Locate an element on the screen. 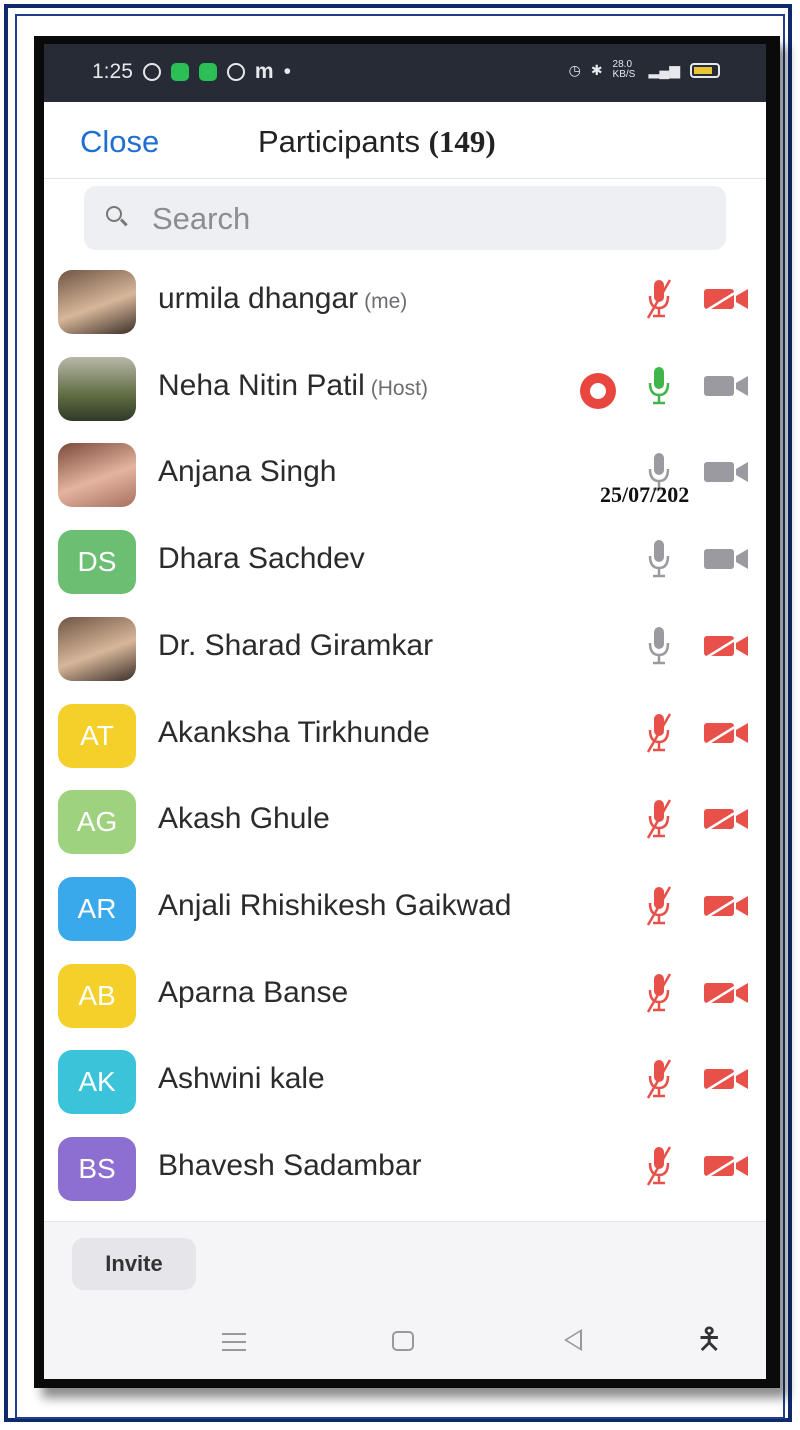  participant-row: Neha Nitin Patil (Host) is located at coordinates (405, 388).